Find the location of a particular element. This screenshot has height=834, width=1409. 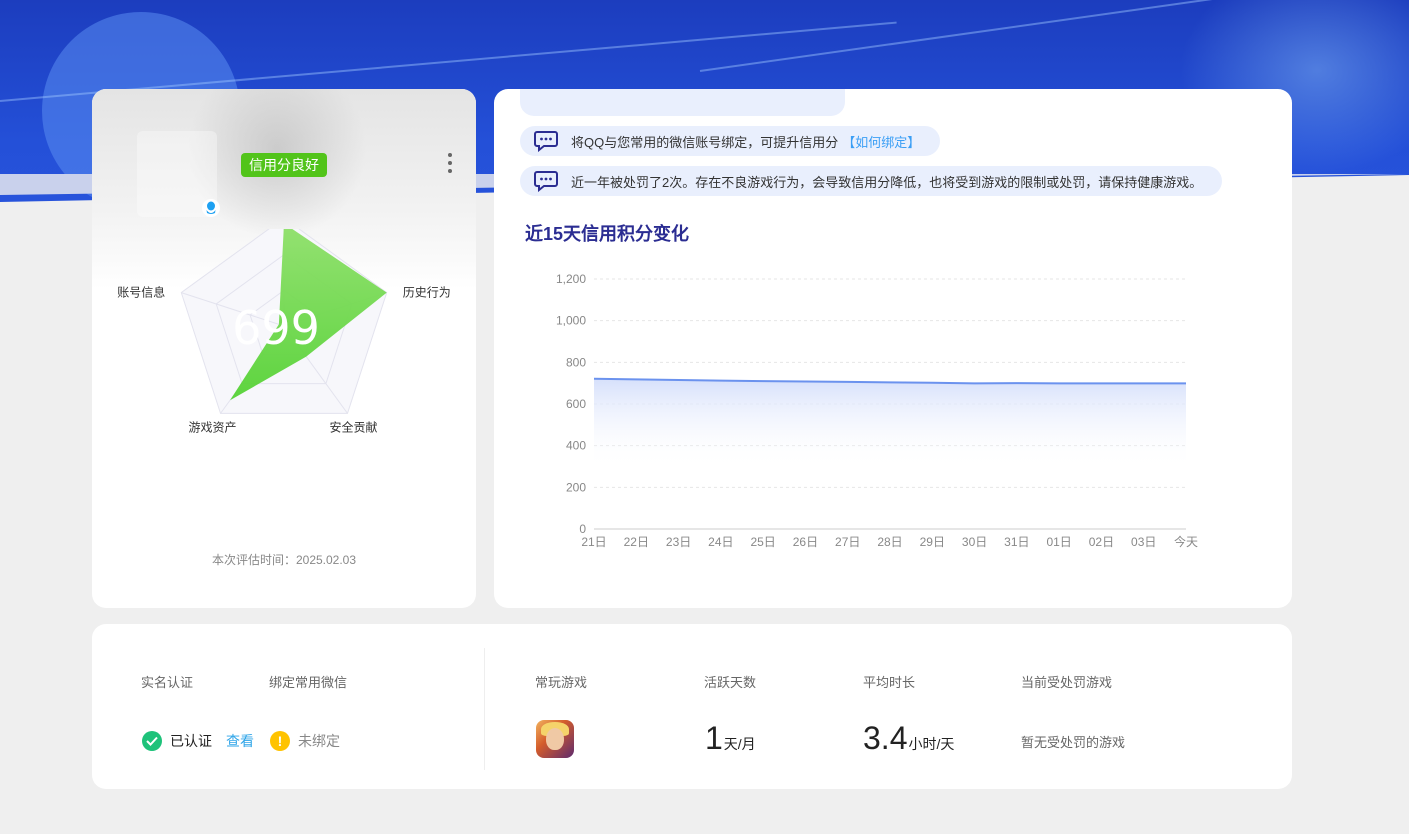

x-tick-label: 28日 is located at coordinates (889, 542).